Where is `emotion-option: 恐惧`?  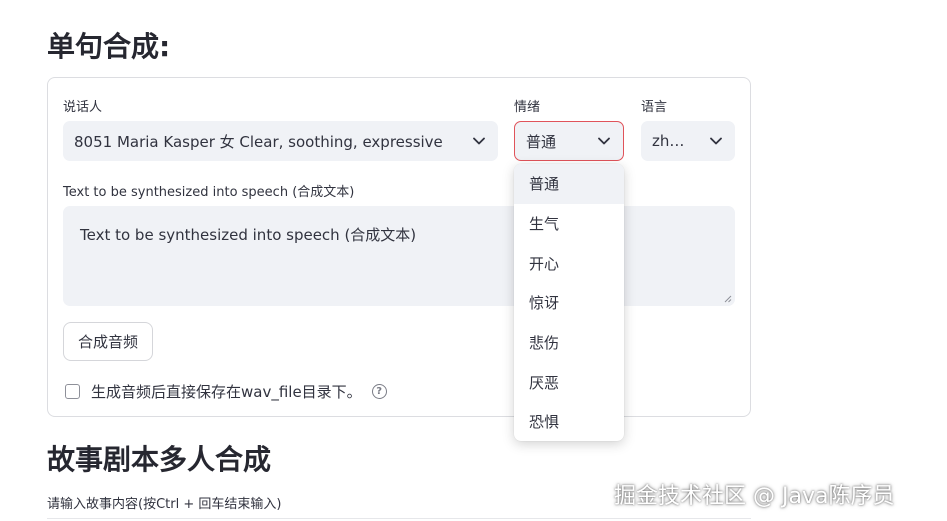 emotion-option: 恐惧 is located at coordinates (569, 421).